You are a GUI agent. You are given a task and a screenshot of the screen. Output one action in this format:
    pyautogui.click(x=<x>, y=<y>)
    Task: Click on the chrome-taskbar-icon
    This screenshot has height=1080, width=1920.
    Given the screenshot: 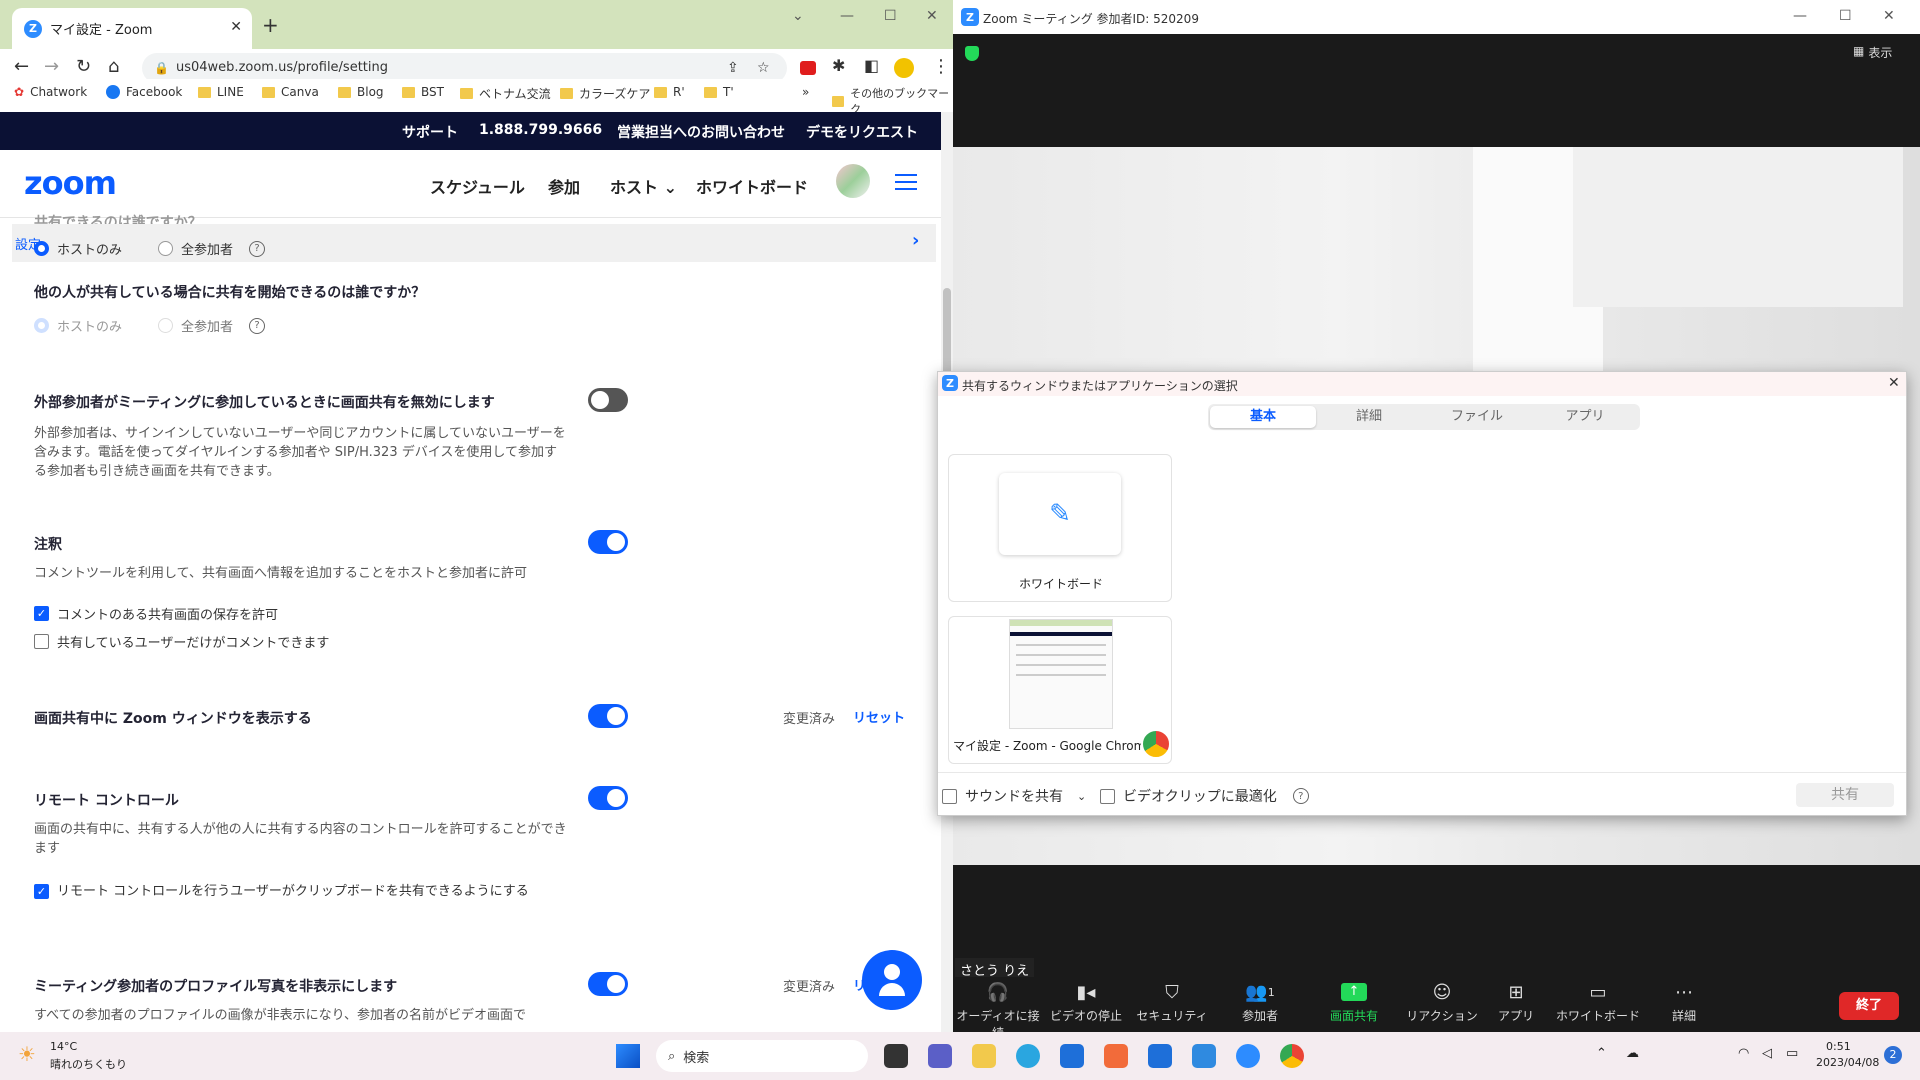 What is the action you would take?
    pyautogui.click(x=1292, y=1056)
    